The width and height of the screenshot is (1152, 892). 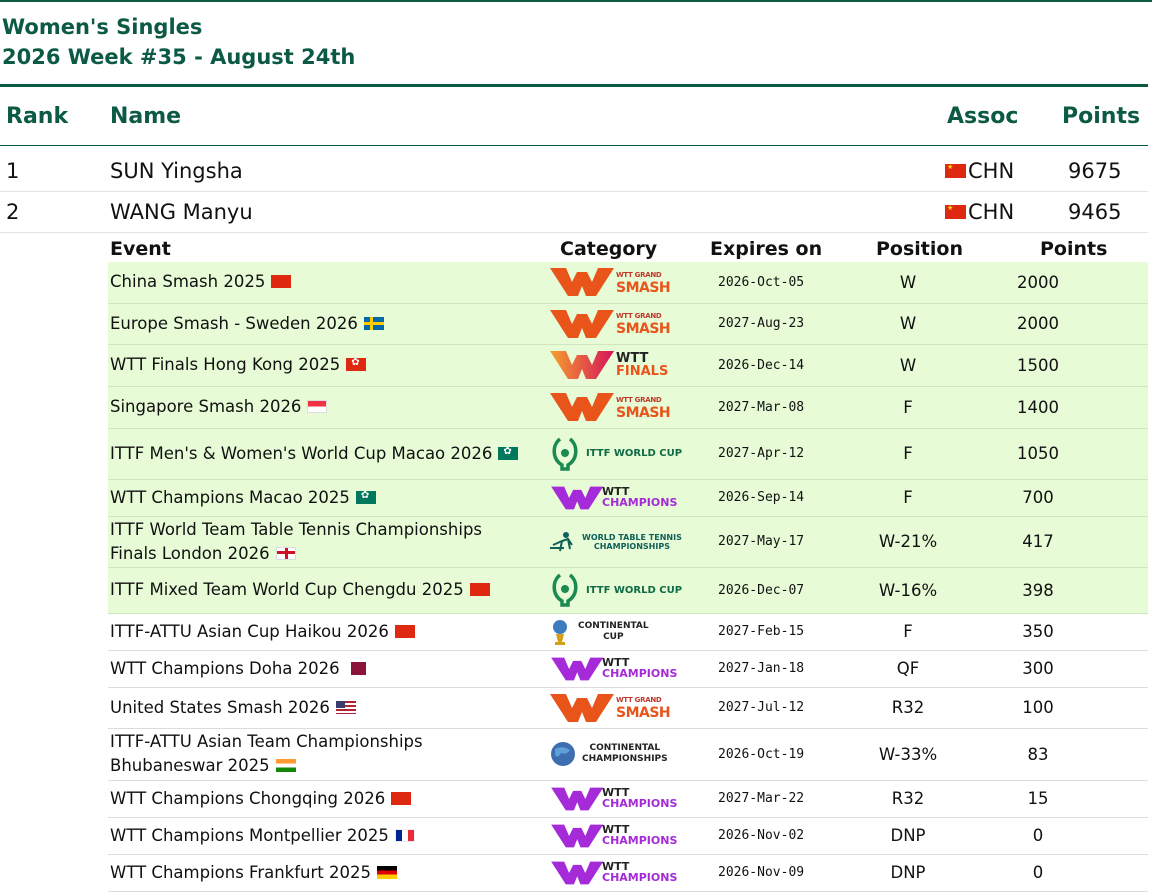 I want to click on hk-flag-icon, so click(x=356, y=363).